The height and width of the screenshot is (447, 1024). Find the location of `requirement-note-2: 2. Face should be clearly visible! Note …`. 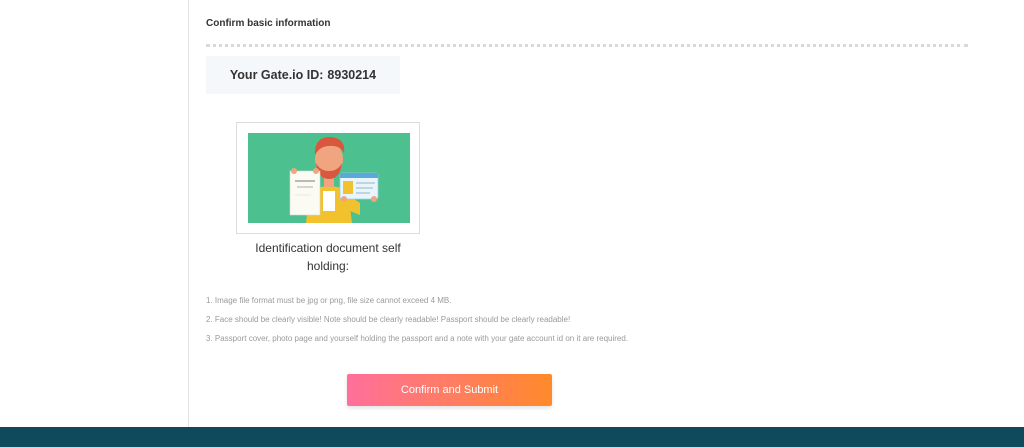

requirement-note-2: 2. Face should be clearly visible! Note … is located at coordinates (388, 319).